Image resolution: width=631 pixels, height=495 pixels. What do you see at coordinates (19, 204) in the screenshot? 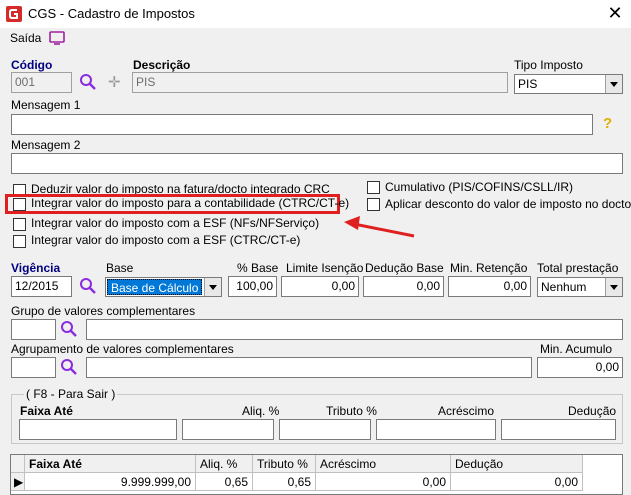
I see `integrar-contab-checkbox` at bounding box center [19, 204].